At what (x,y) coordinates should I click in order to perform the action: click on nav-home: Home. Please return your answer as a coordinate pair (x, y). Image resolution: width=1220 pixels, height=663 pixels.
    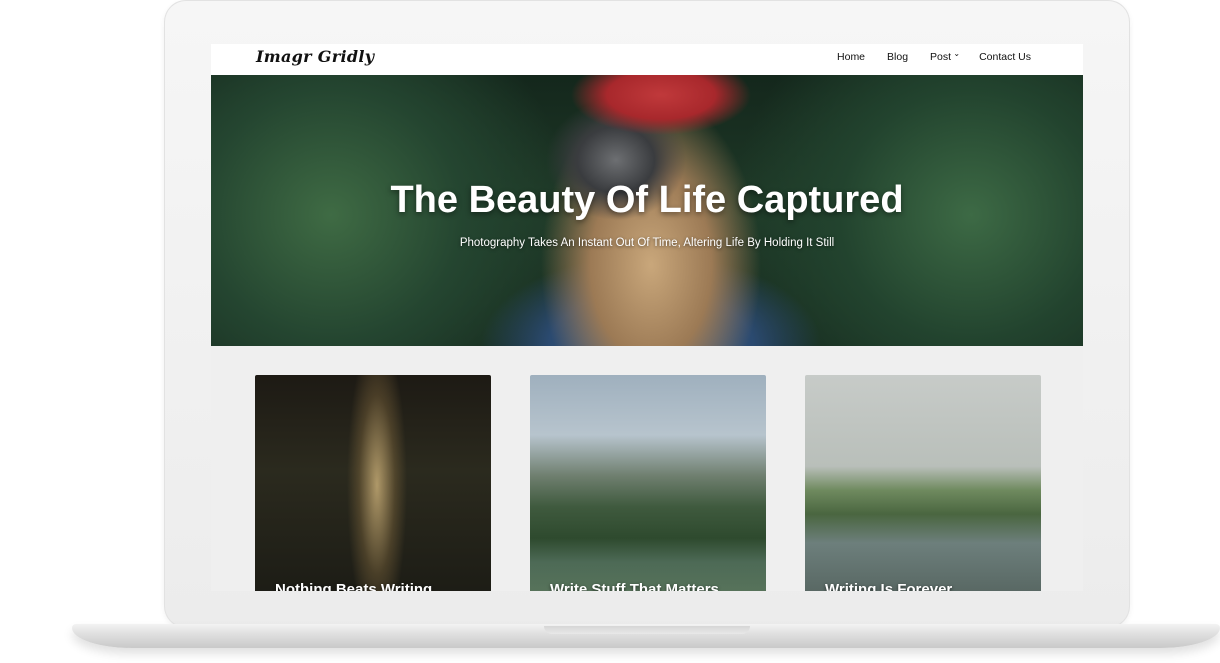
    Looking at the image, I should click on (851, 57).